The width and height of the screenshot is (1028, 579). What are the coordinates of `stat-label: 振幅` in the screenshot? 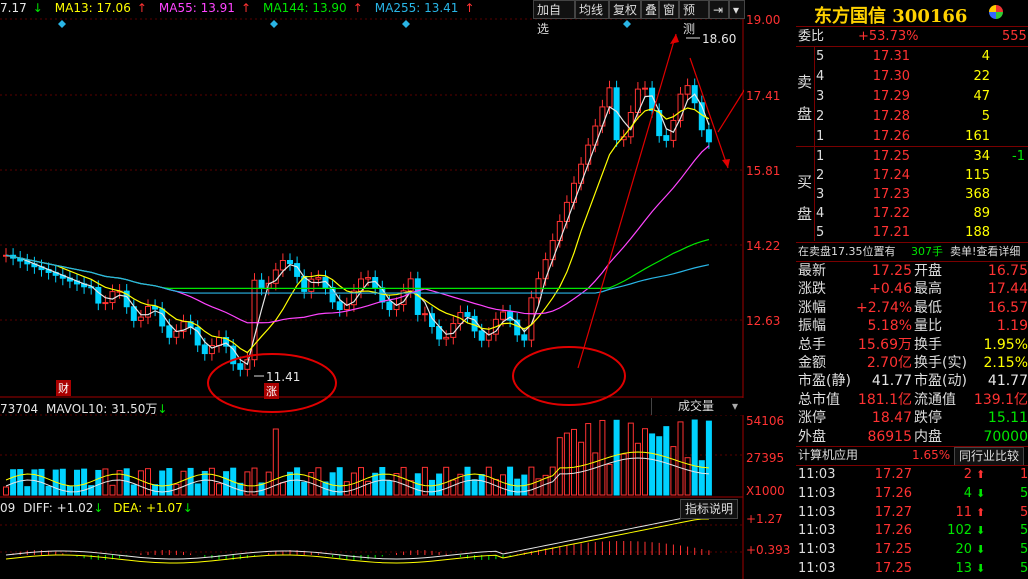 It's located at (812, 326).